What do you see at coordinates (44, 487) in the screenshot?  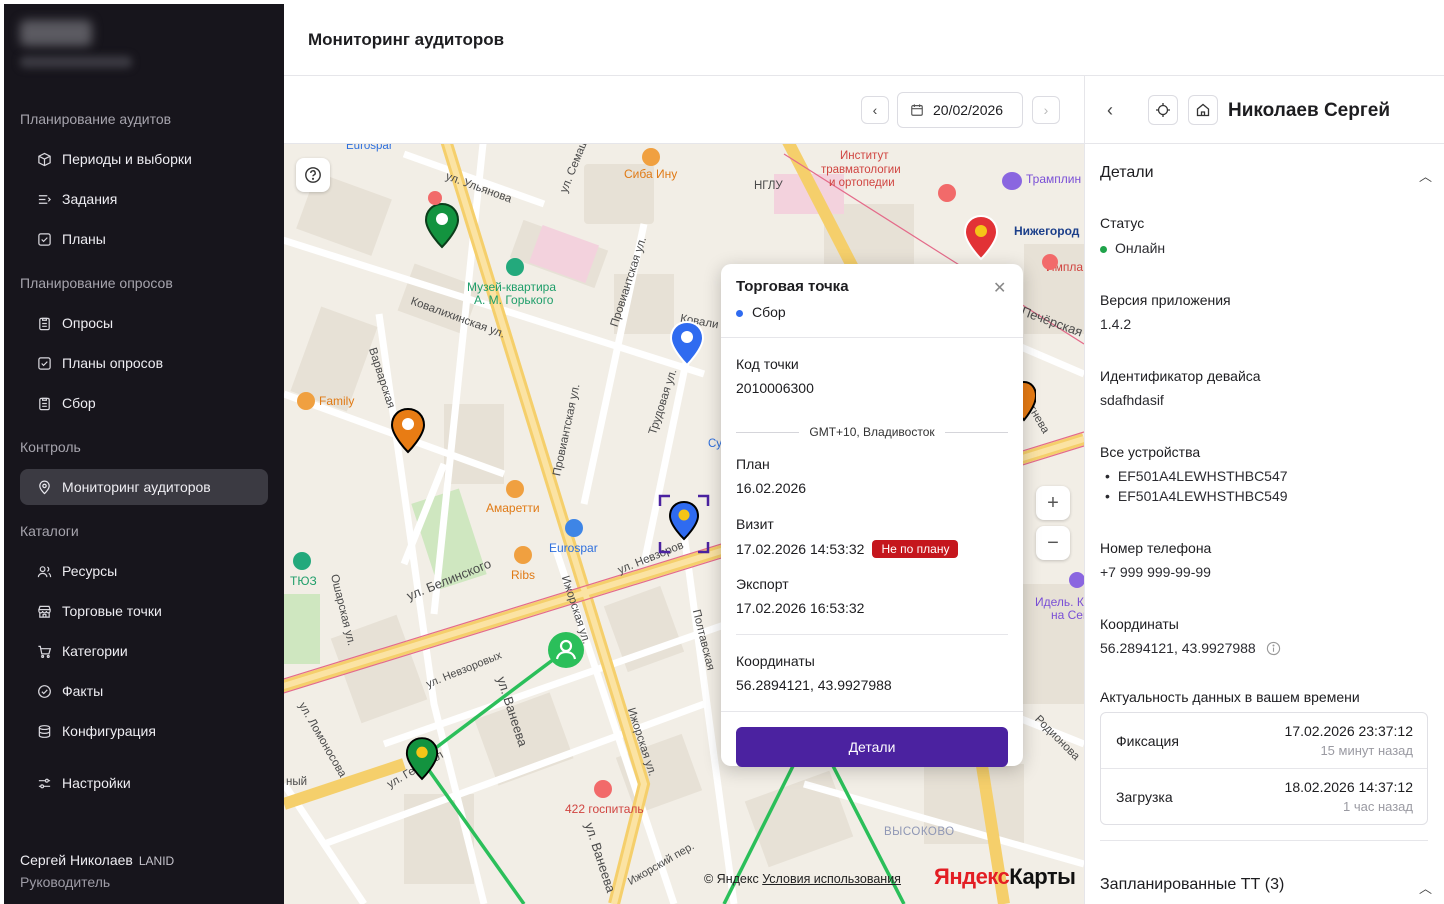 I see `location-pin-icon` at bounding box center [44, 487].